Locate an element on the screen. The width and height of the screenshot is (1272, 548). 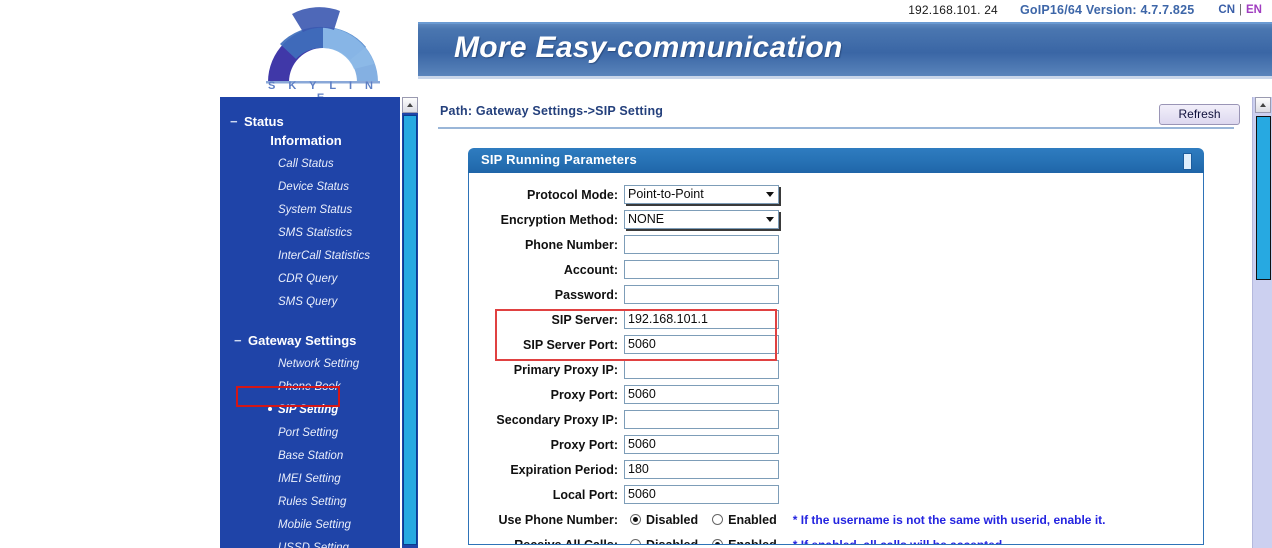
sidebar-scrollbar is located at coordinates (410, 322).